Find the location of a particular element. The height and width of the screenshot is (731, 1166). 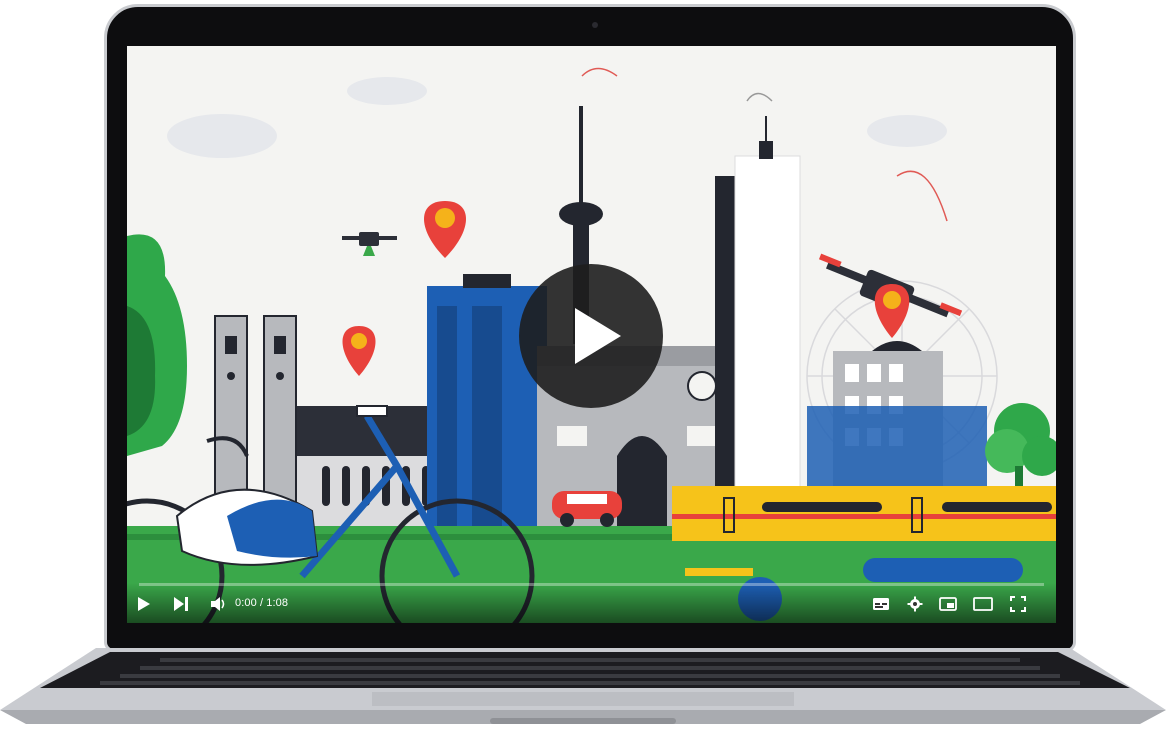

theater-mode-button is located at coordinates (983, 604).